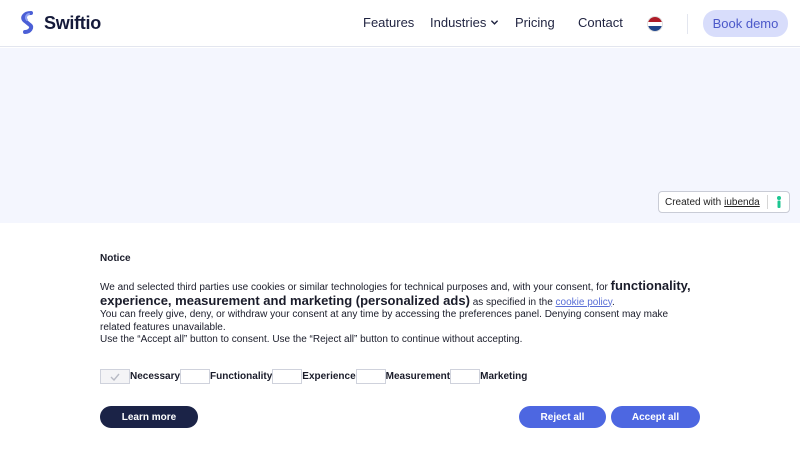  Describe the element at coordinates (155, 376) in the screenshot. I see `necessary-label: Necessary` at that location.